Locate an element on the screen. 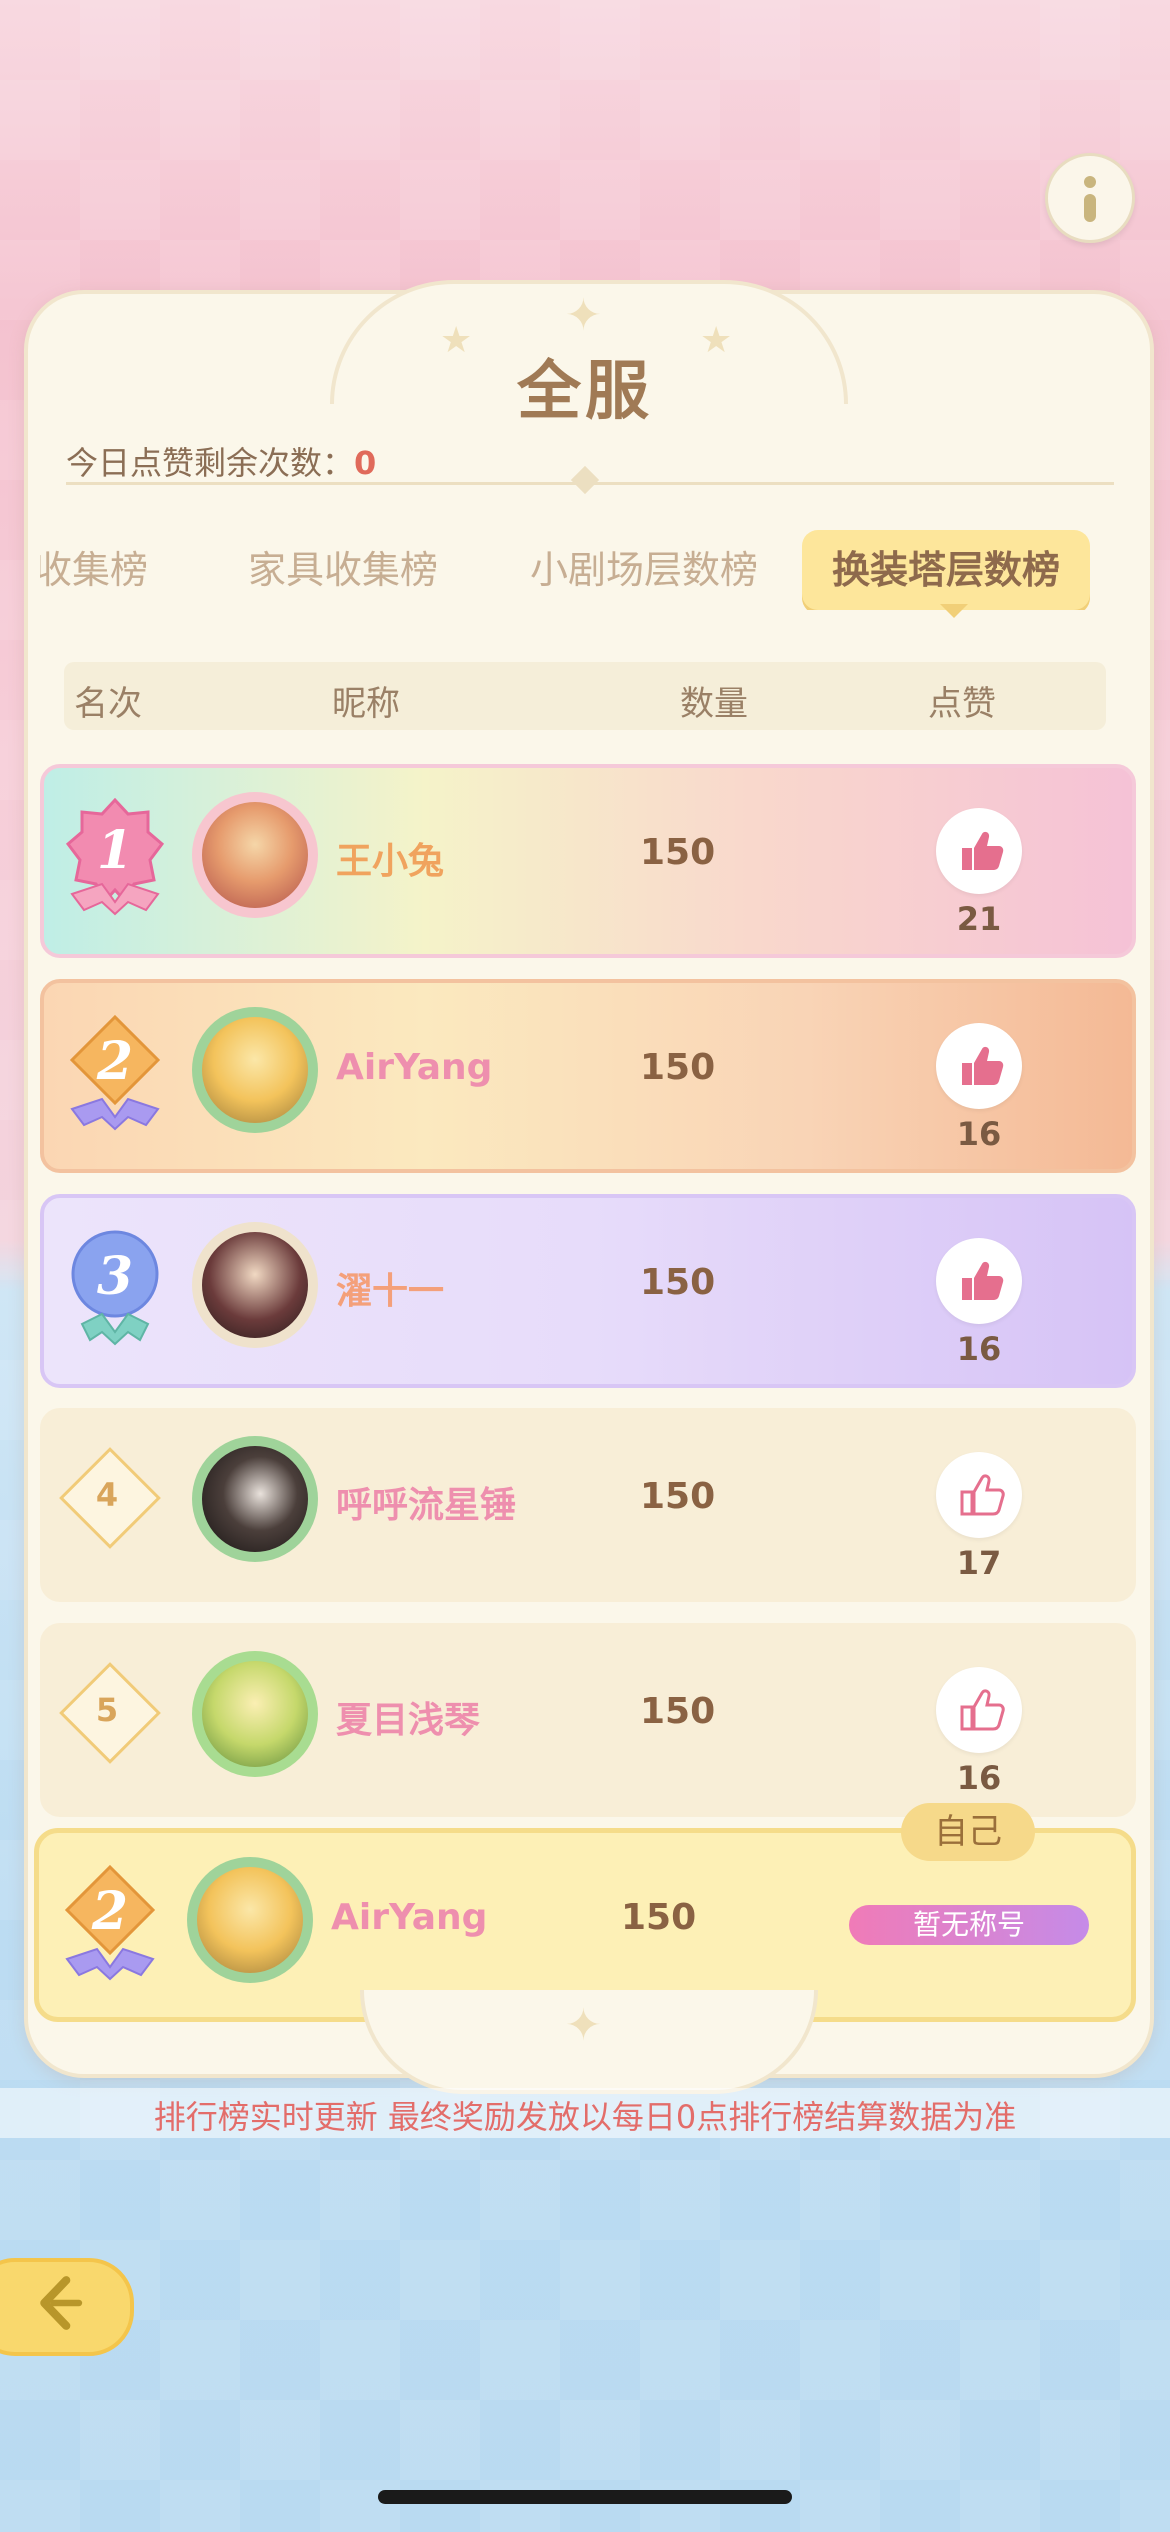 This screenshot has height=2532, width=1170. rank-1-medal-icon: 1 is located at coordinates (115, 857).